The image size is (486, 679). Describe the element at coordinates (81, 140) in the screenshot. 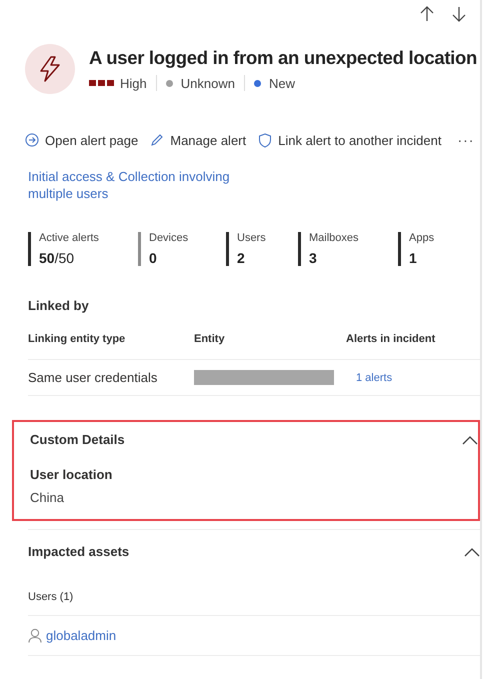

I see `action-button: Open alert page` at that location.